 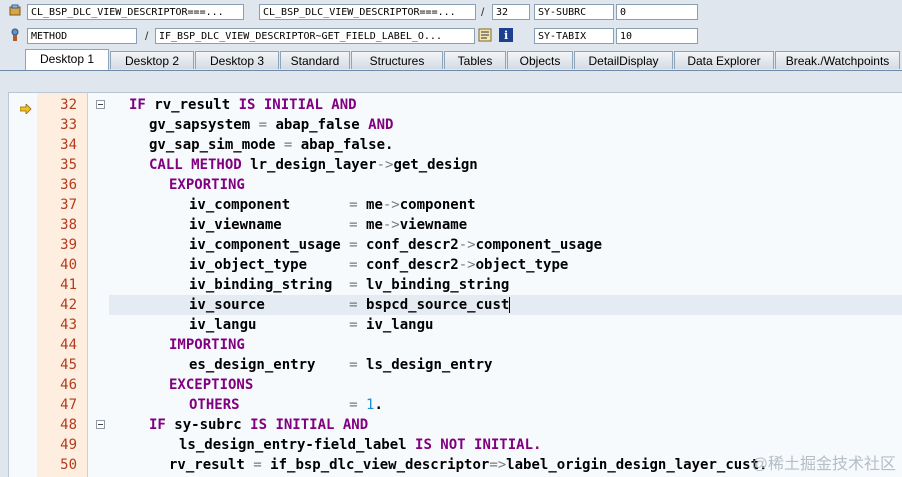 What do you see at coordinates (269, 325) in the screenshot?
I see `code-token: iv_langu` at bounding box center [269, 325].